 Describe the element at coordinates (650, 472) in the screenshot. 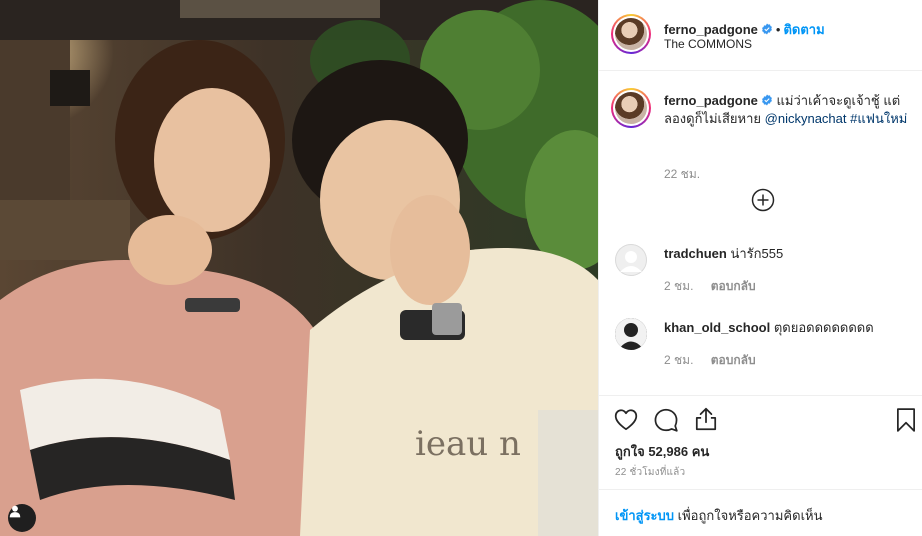

I see `post-timestamp: 22 ชั่วโมงที่แล้ว` at that location.